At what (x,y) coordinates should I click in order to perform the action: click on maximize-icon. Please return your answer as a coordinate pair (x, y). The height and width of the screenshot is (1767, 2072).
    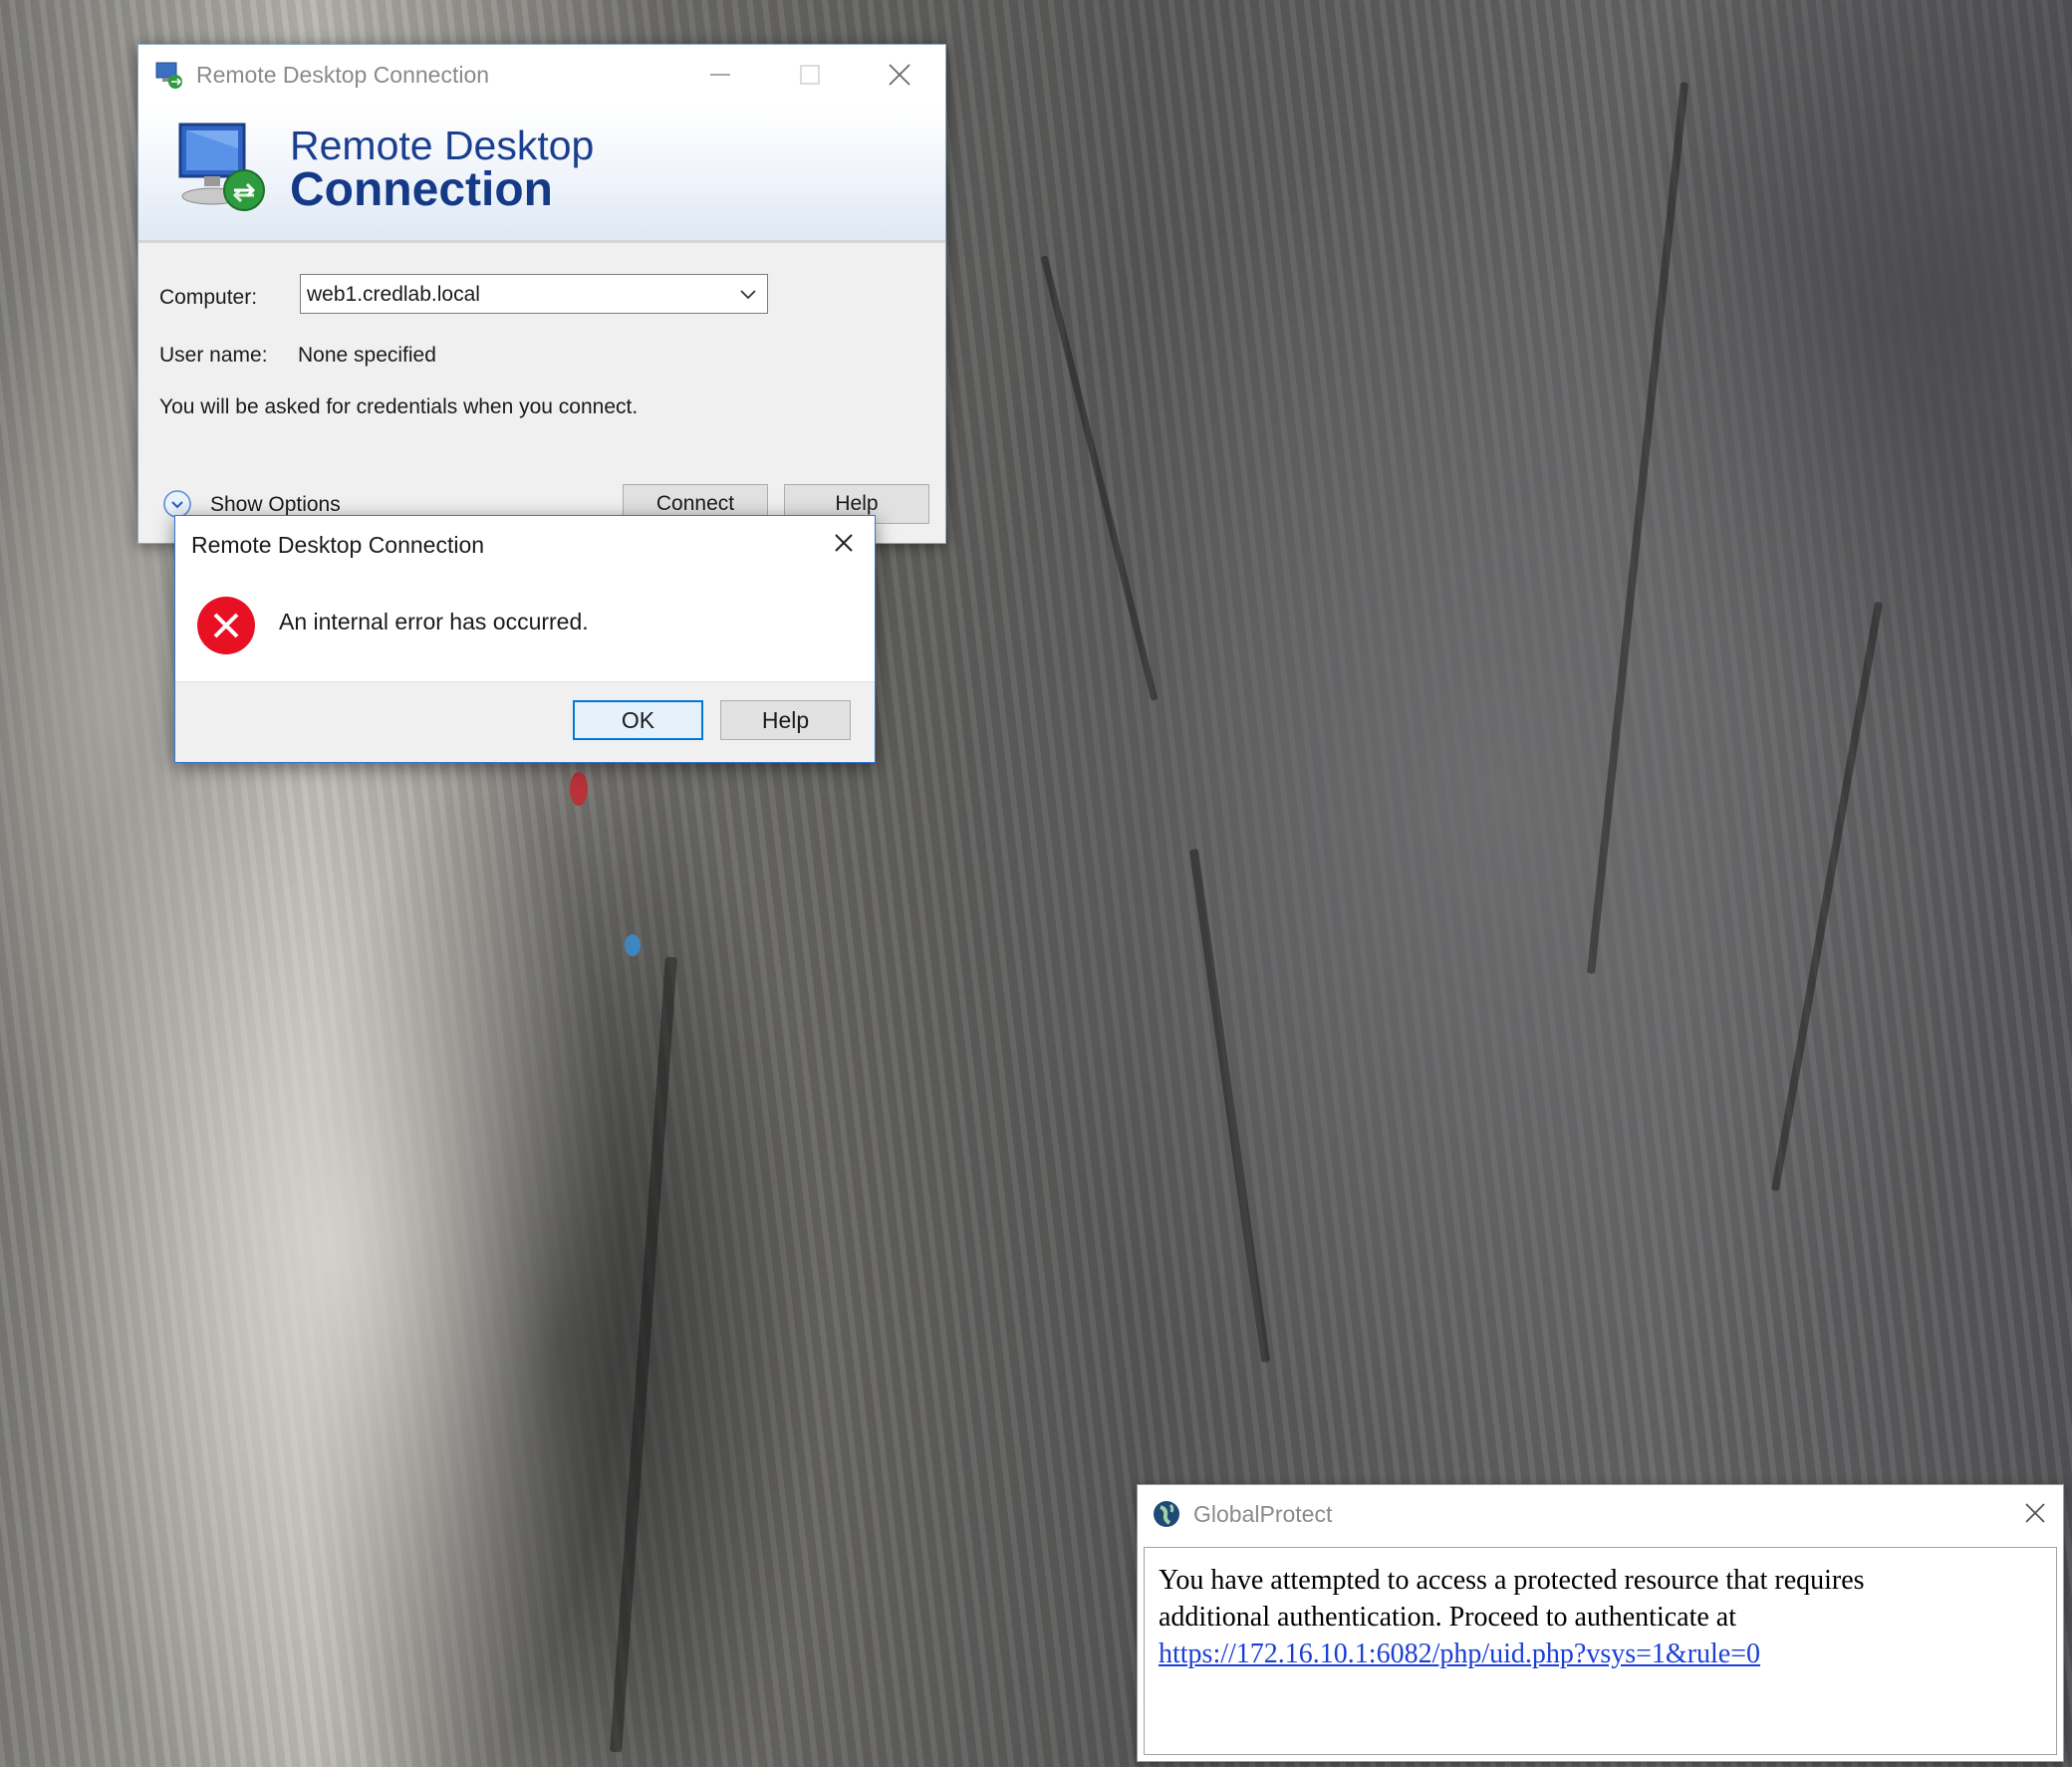
    Looking at the image, I should click on (810, 75).